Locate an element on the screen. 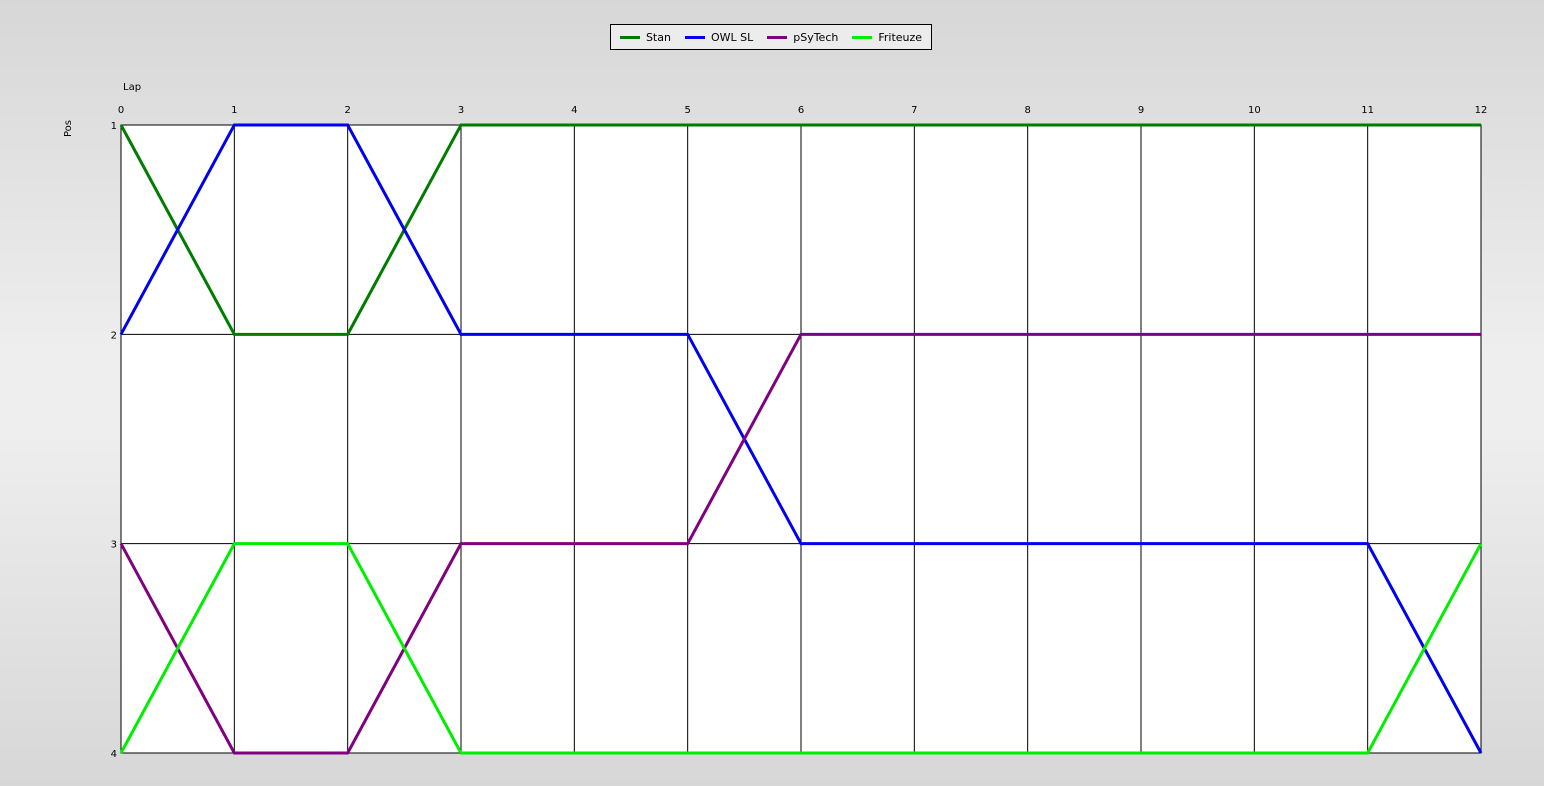 The width and height of the screenshot is (1544, 786). x-tick-label: 5 is located at coordinates (687, 110).